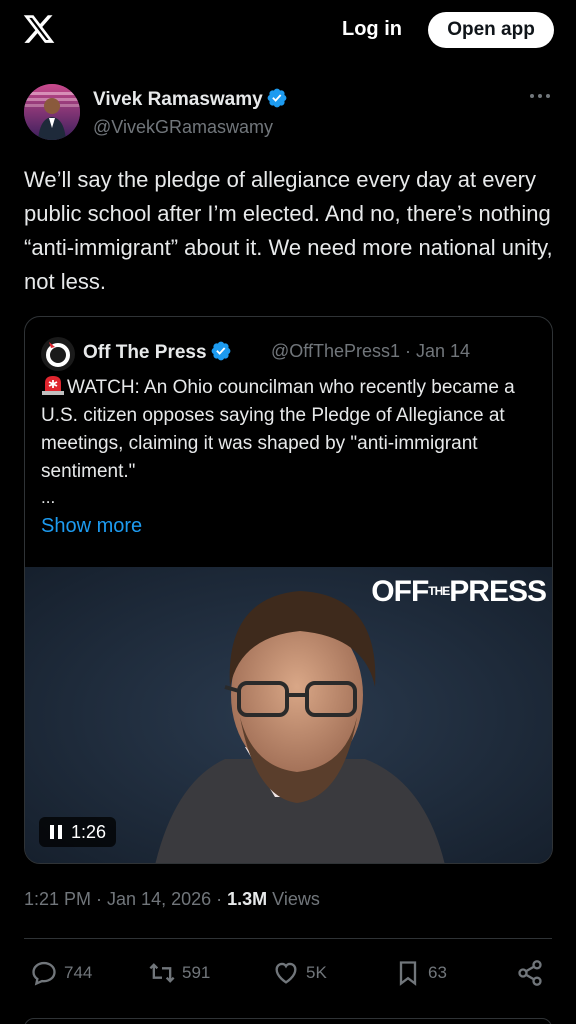  Describe the element at coordinates (491, 30) in the screenshot. I see `open-app-button: Open app` at that location.